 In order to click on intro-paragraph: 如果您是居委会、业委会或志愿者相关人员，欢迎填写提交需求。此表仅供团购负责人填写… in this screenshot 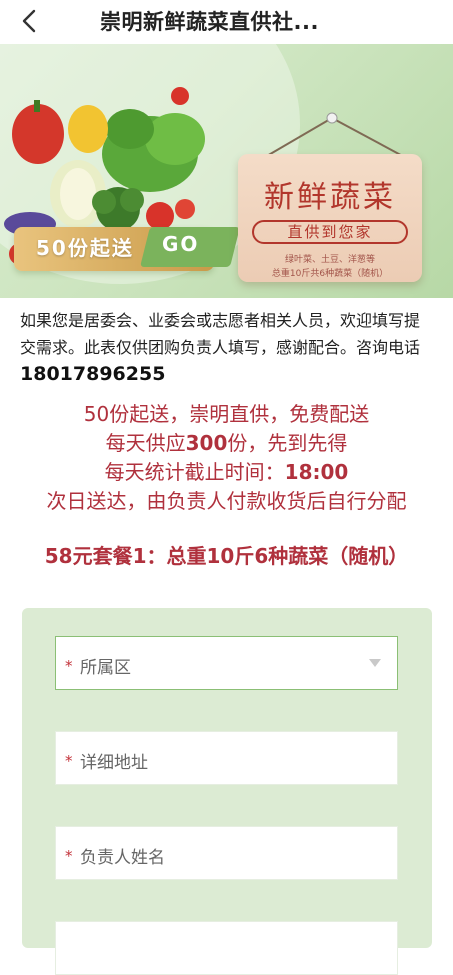, I will do `click(227, 347)`.